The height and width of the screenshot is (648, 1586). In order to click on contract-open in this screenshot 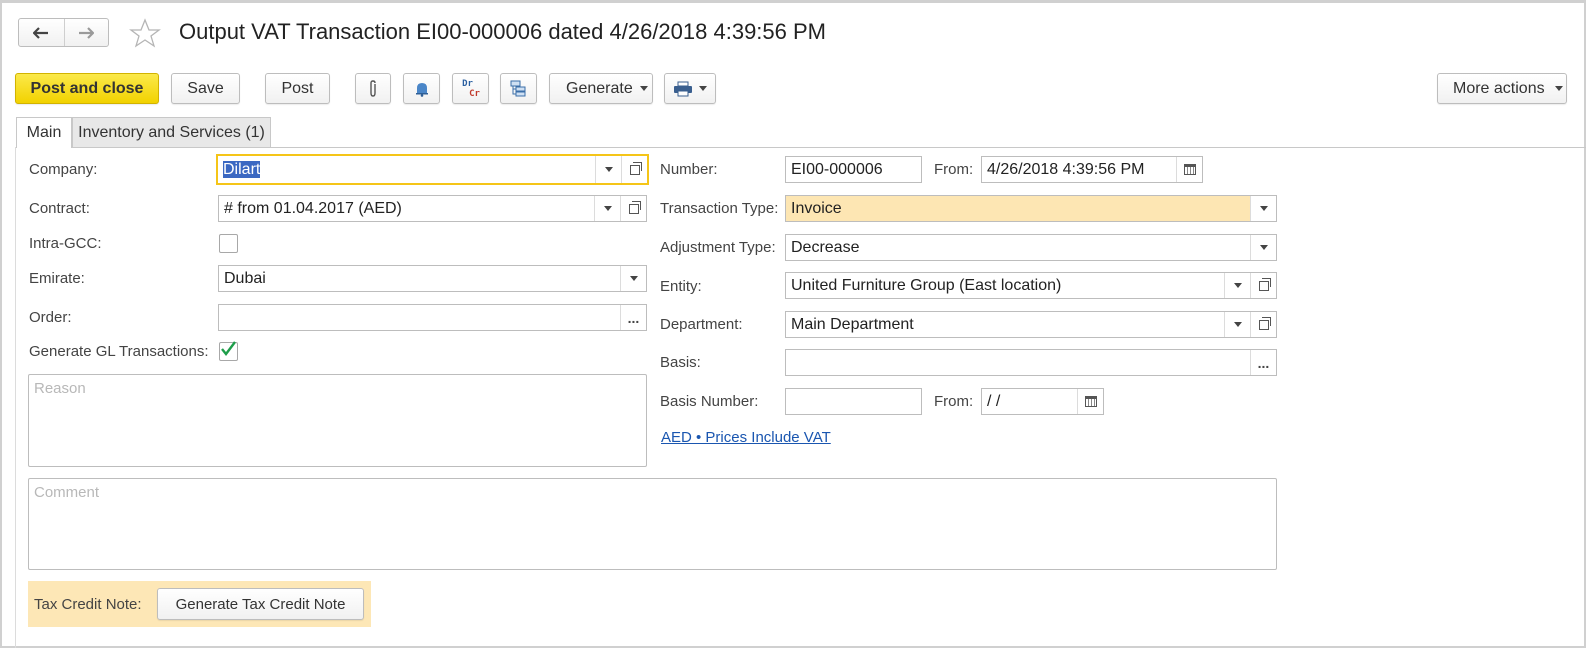, I will do `click(633, 208)`.